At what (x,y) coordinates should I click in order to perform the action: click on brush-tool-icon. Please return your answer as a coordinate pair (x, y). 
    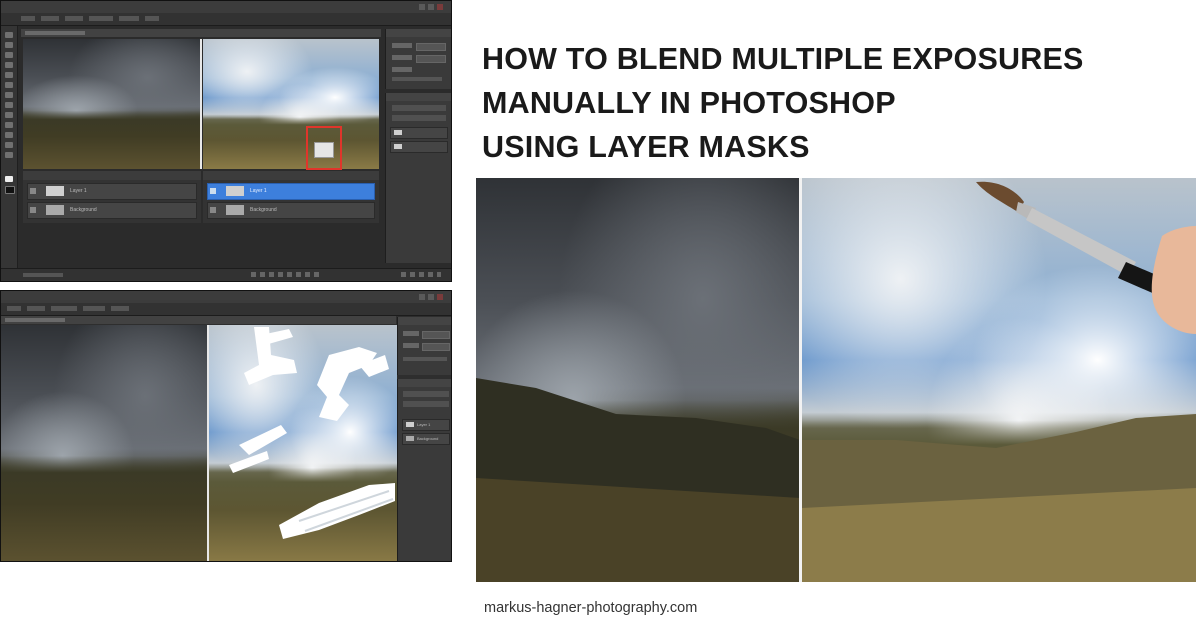
    Looking at the image, I should click on (9, 105).